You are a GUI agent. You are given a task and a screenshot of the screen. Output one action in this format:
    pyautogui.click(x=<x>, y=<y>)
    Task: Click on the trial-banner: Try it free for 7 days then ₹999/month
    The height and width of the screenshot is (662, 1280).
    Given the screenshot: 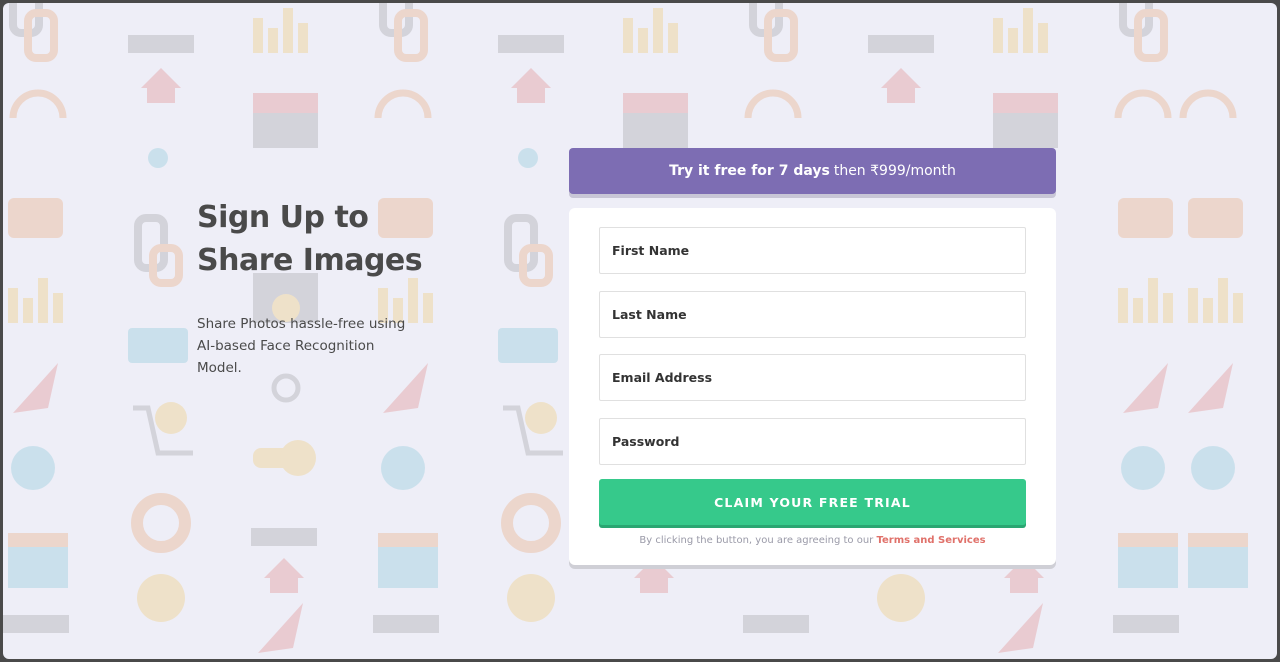 What is the action you would take?
    pyautogui.click(x=812, y=171)
    